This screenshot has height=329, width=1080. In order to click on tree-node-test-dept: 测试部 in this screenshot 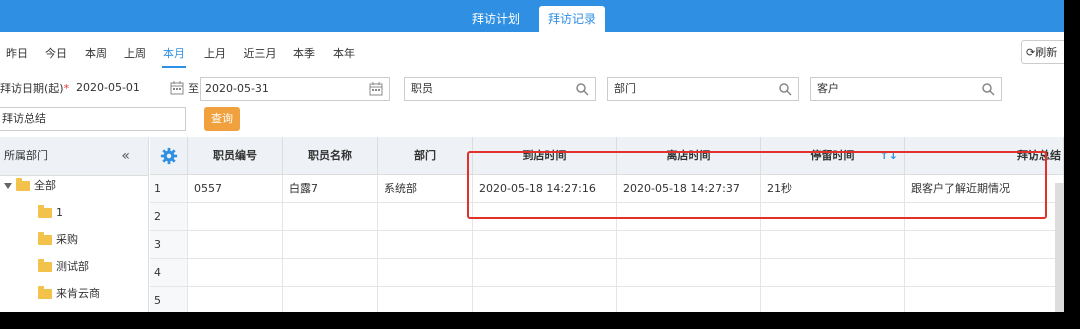, I will do `click(63, 267)`.